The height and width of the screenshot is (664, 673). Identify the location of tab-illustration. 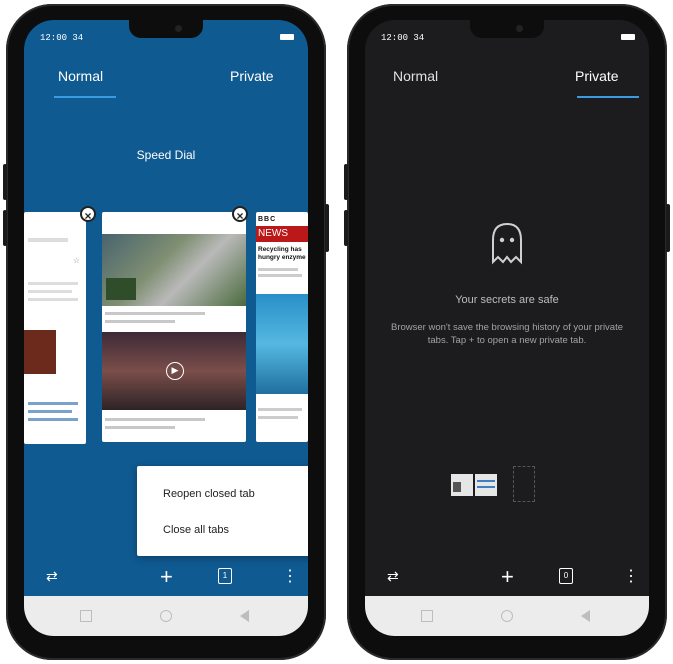
(475, 485).